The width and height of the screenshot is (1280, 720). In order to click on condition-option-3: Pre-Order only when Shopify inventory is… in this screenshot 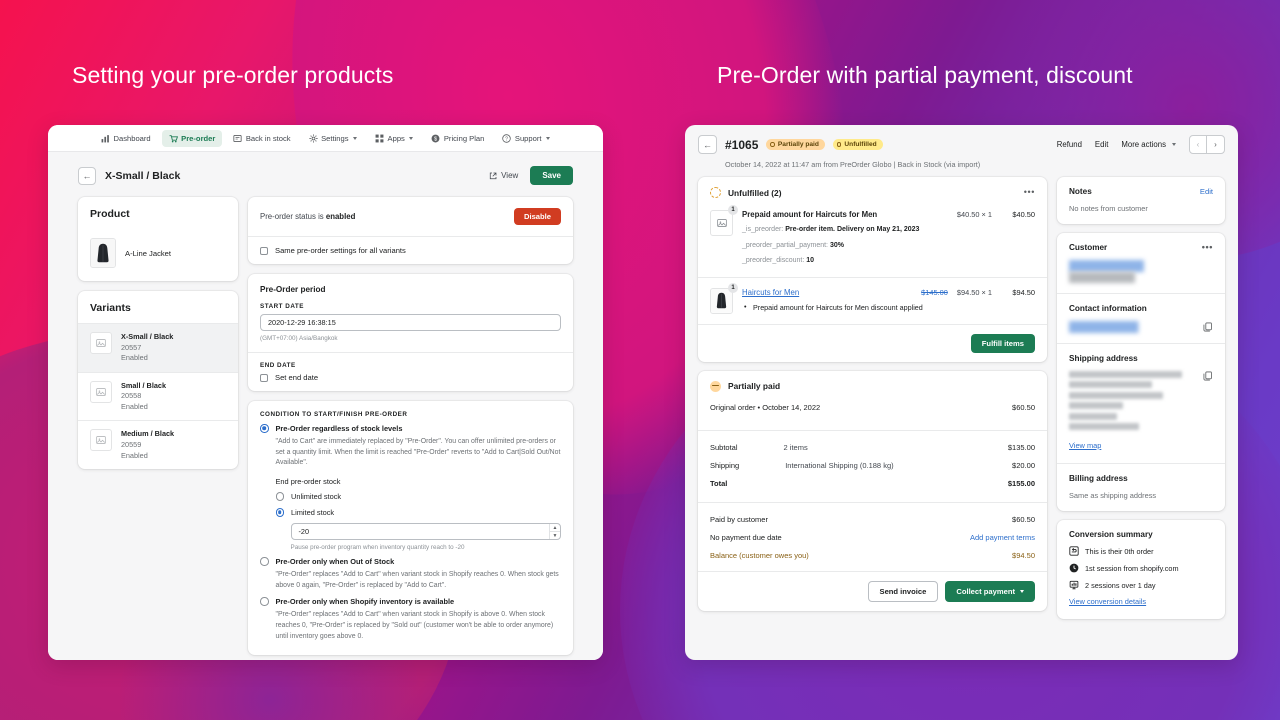, I will do `click(410, 619)`.